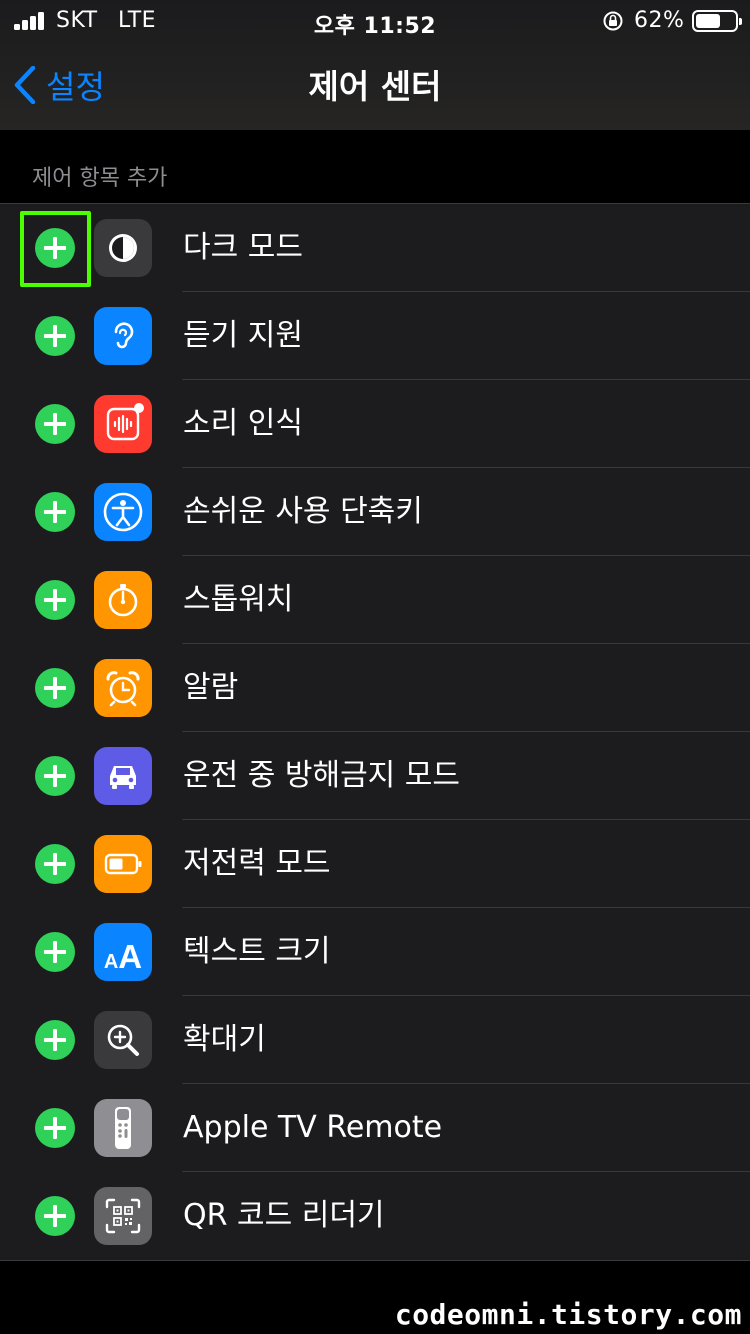  What do you see at coordinates (123, 424) in the screenshot?
I see `sound-recognition-icon` at bounding box center [123, 424].